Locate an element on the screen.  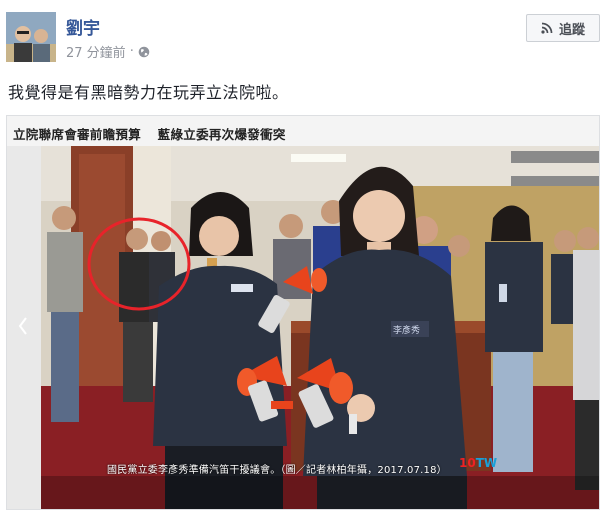
chevron-left-icon is located at coordinates (22, 326).